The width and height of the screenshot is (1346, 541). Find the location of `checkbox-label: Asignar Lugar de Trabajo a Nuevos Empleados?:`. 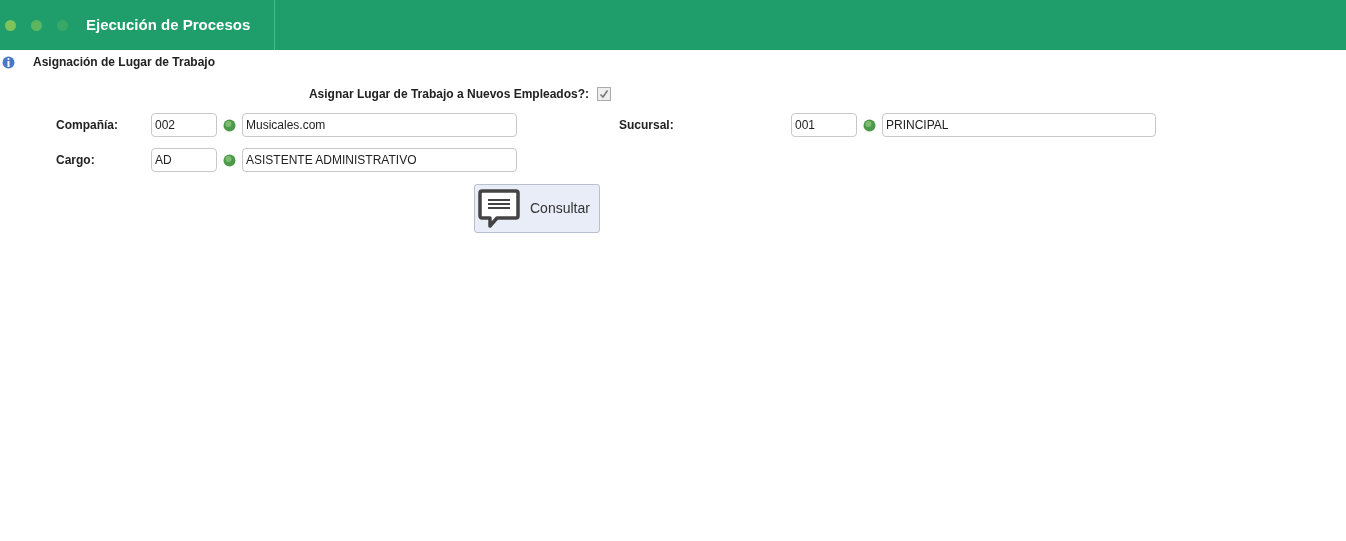

checkbox-label: Asignar Lugar de Trabajo a Nuevos Empleados?: is located at coordinates (448, 94).